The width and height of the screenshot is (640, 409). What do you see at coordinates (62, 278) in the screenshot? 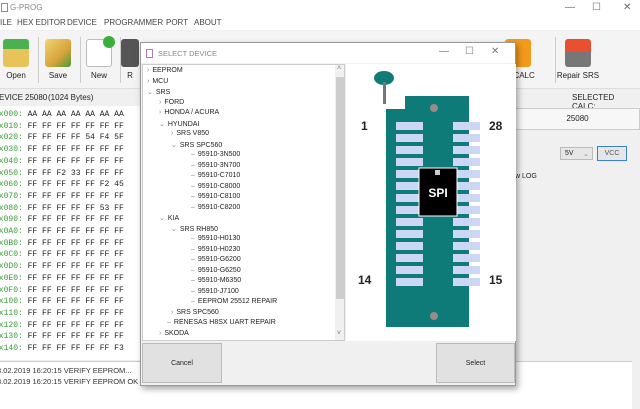
I see `hex-row: 0x0E0: FF FF FF FF FF FF FF` at bounding box center [62, 278].